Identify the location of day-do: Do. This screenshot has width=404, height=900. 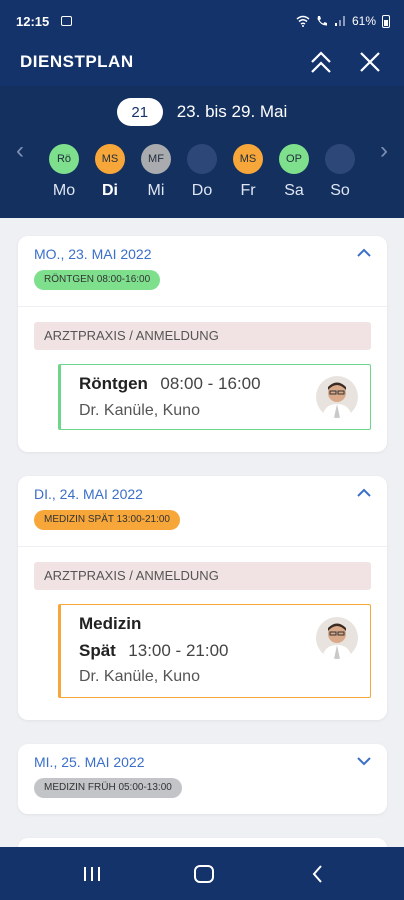
(202, 172).